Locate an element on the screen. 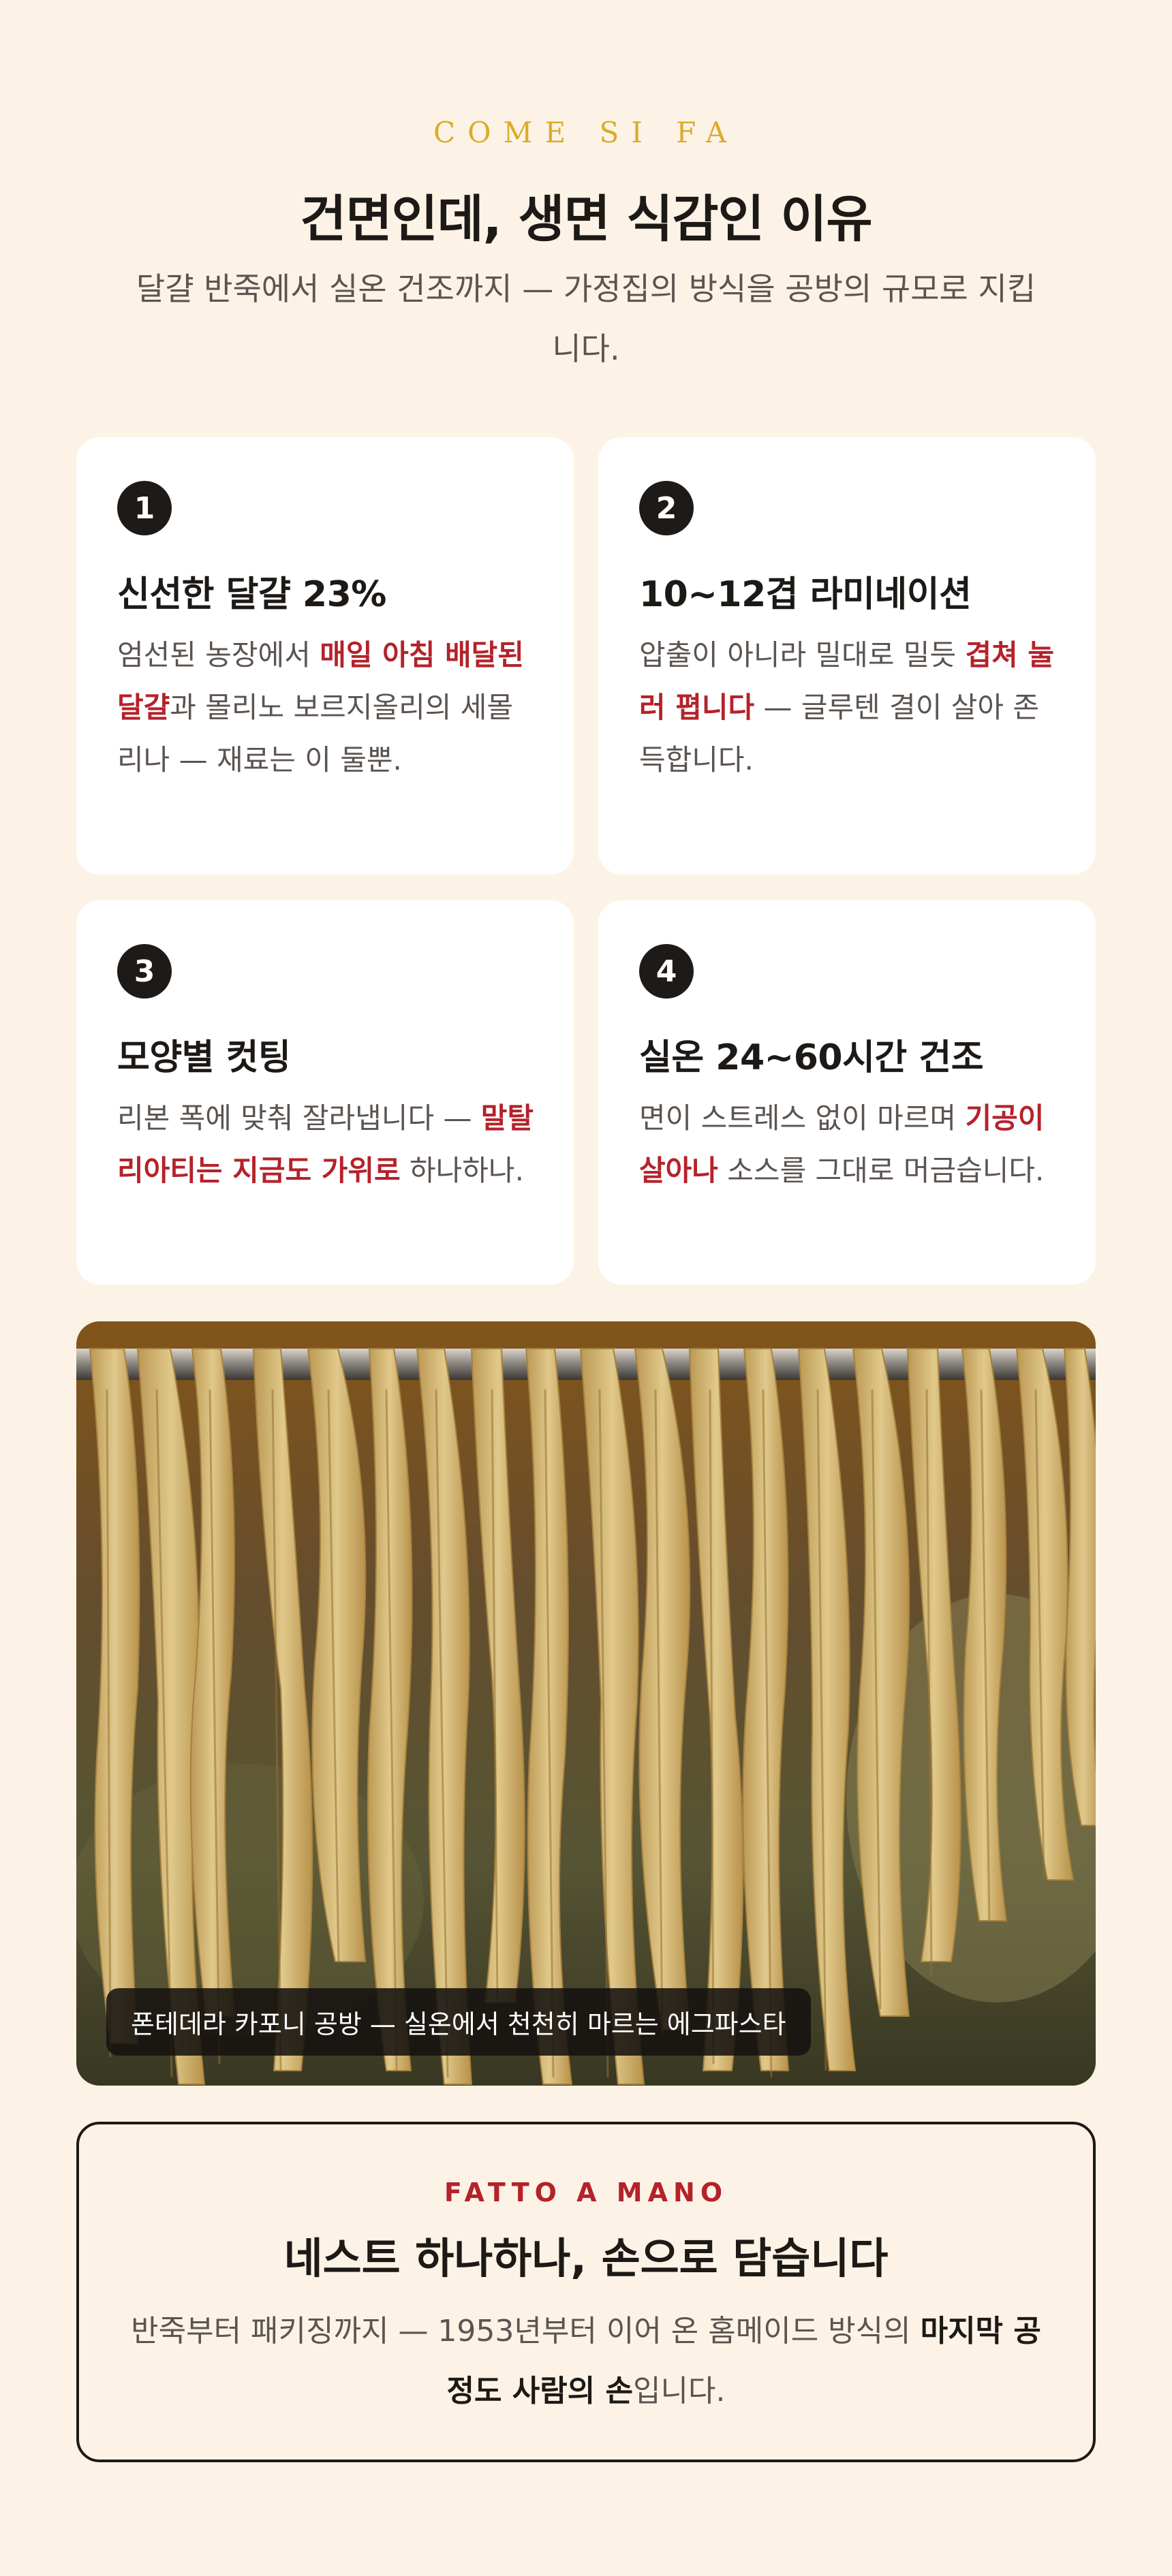 This screenshot has height=2576, width=1172. page-subtitle: 달걀 반죽에서 실온 건조까지 — 가정집의 방식을 공방의 규모로 지킵니다. is located at coordinates (586, 318).